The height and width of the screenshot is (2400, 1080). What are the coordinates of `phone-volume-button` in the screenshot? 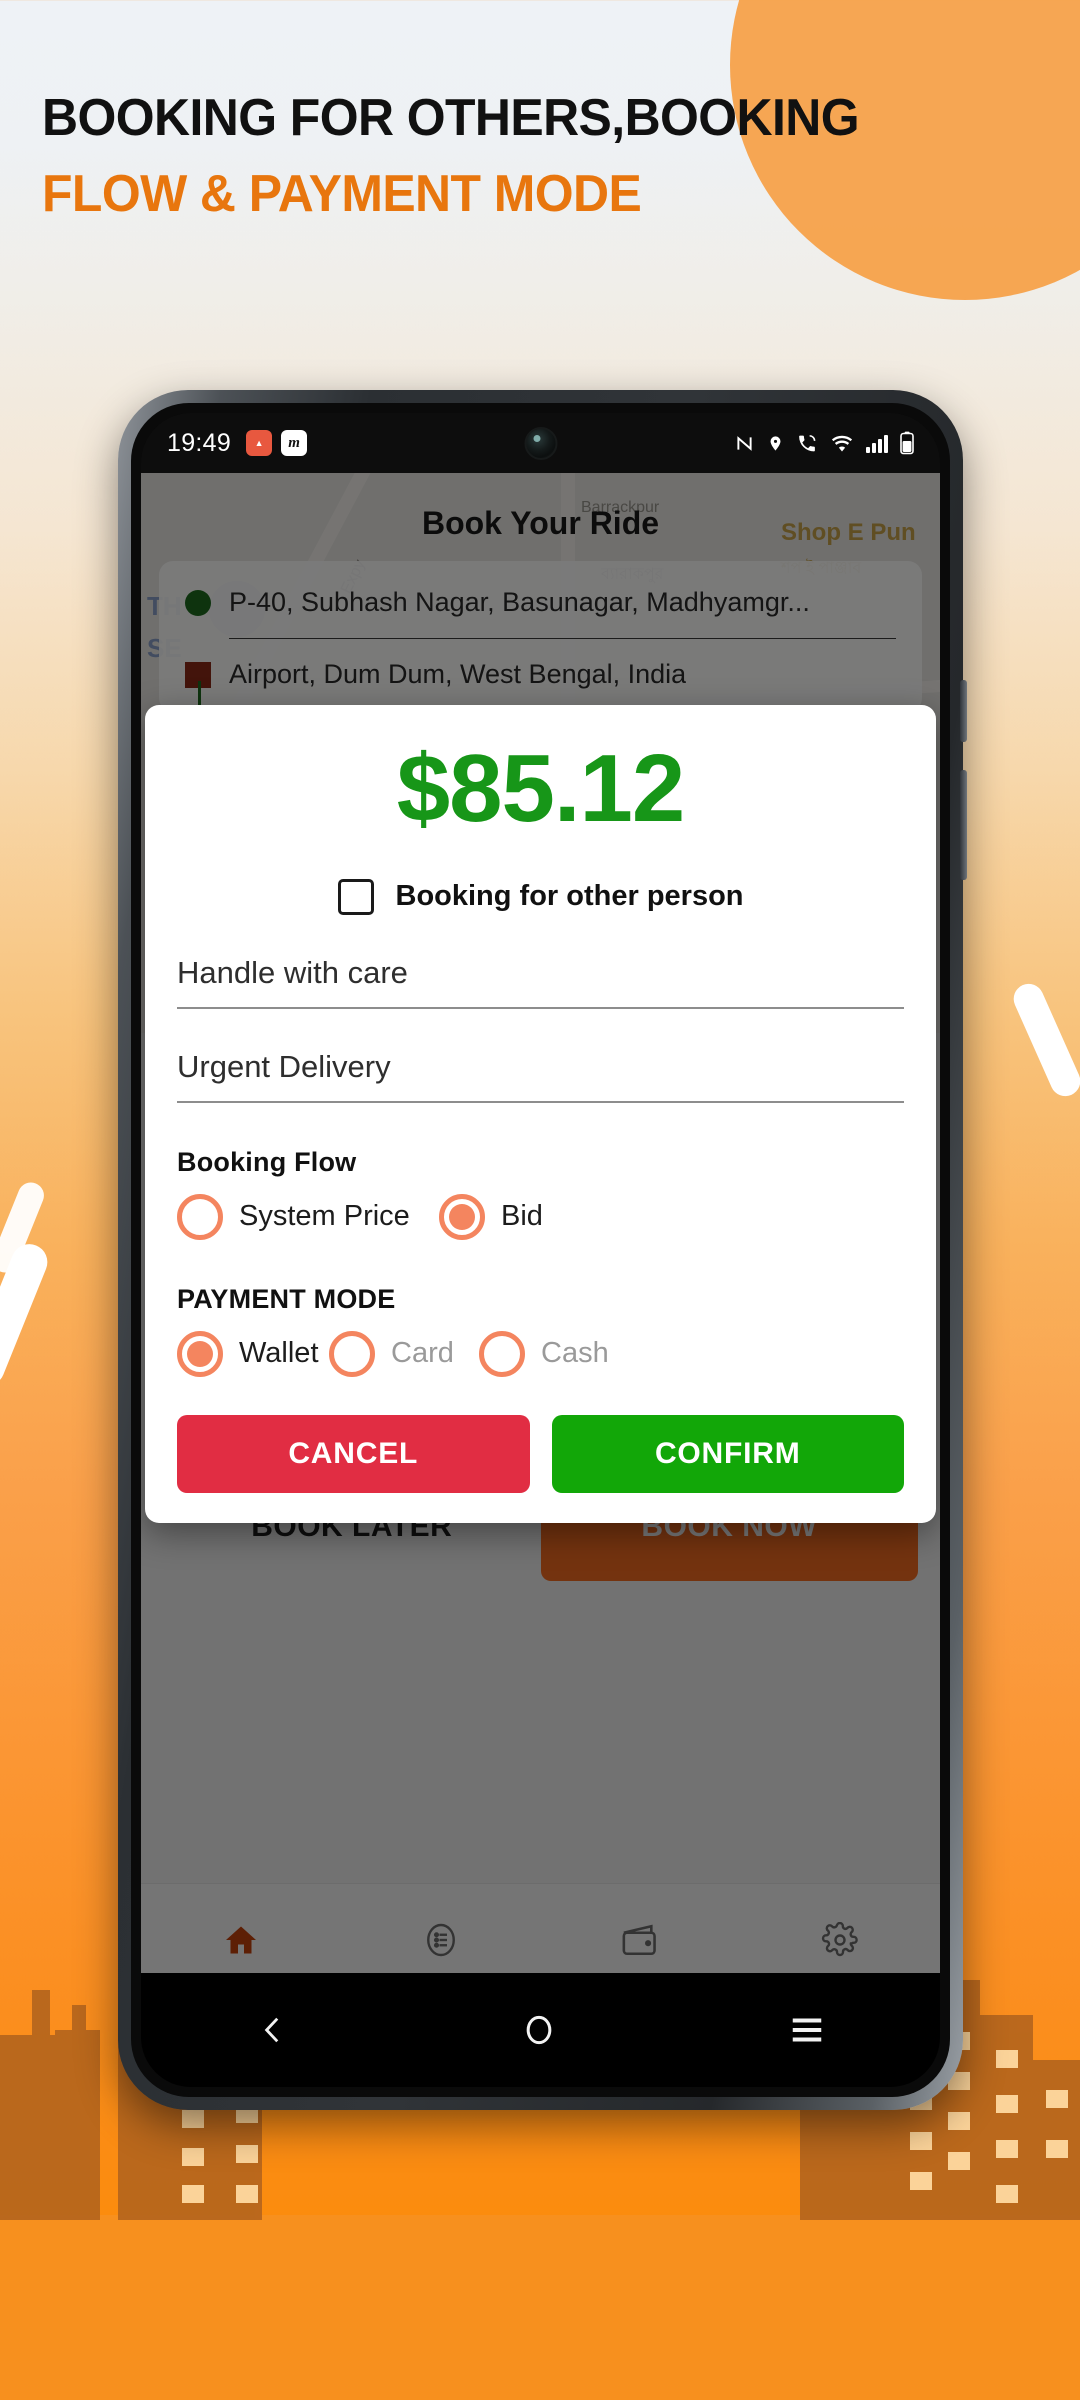 It's located at (963, 711).